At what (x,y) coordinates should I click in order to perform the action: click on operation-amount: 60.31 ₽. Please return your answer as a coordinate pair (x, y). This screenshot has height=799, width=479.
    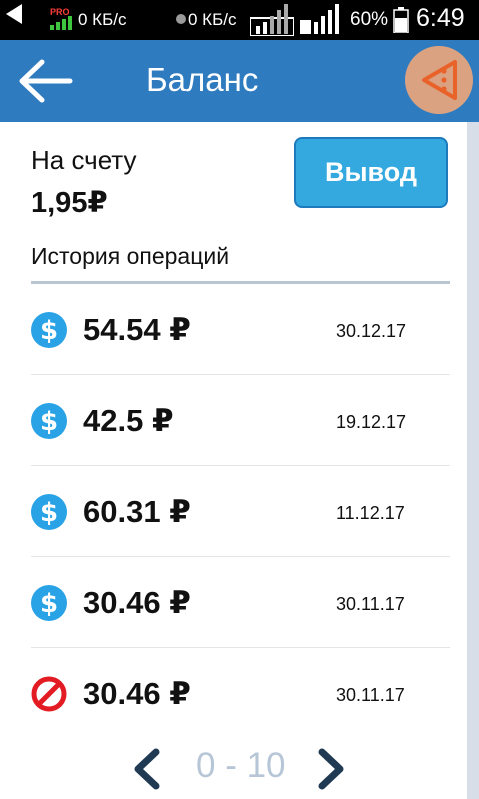
    Looking at the image, I should click on (137, 511).